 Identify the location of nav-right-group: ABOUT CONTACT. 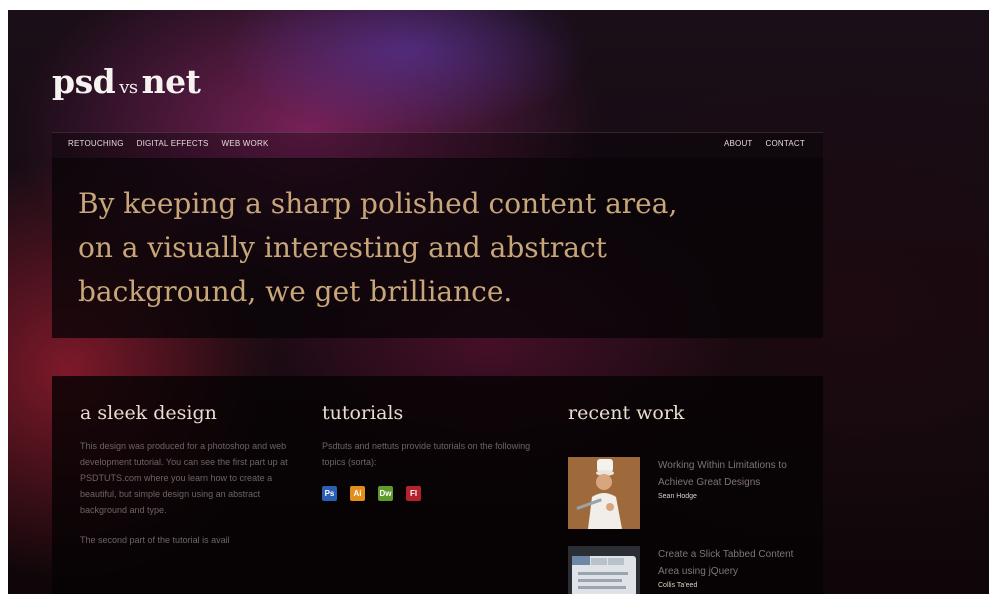
(764, 143).